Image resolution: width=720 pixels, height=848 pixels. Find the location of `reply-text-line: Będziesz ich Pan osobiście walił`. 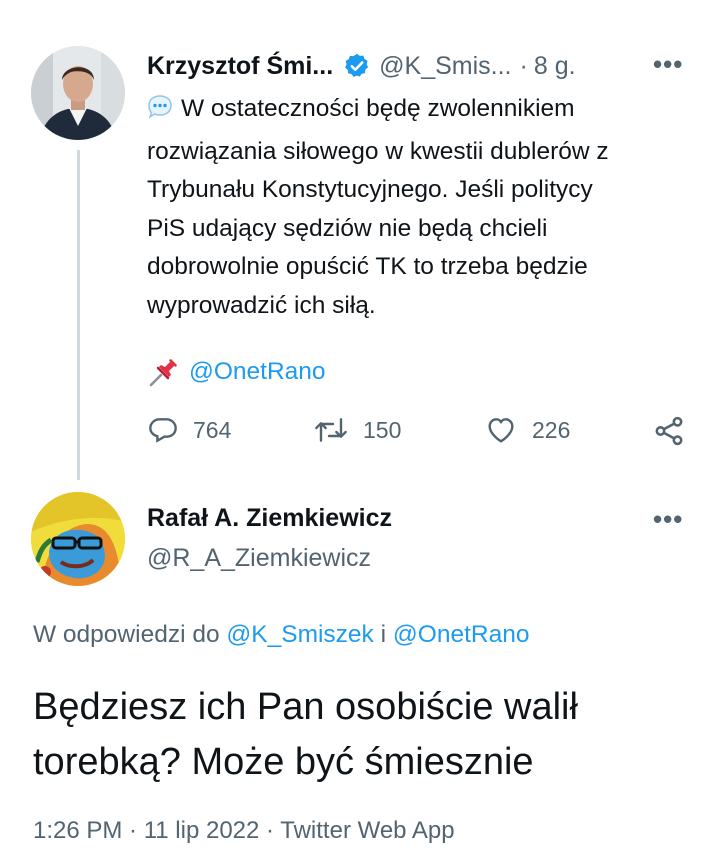

reply-text-line: Będziesz ich Pan osobiście walił is located at coordinates (305, 707).